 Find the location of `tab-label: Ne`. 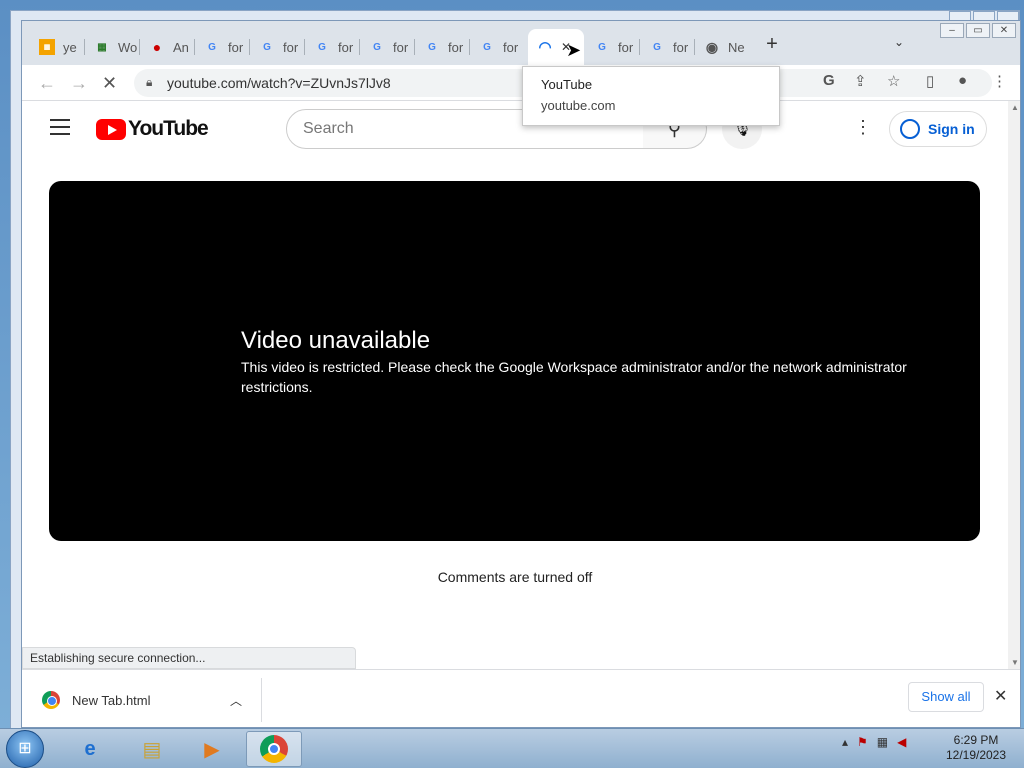

tab-label: Ne is located at coordinates (736, 47).